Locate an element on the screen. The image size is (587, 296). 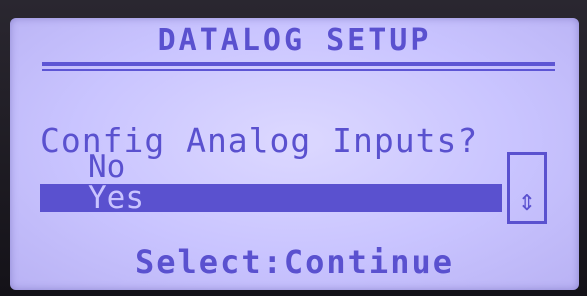
screen-title: DATALOG SETUP is located at coordinates (294, 40).